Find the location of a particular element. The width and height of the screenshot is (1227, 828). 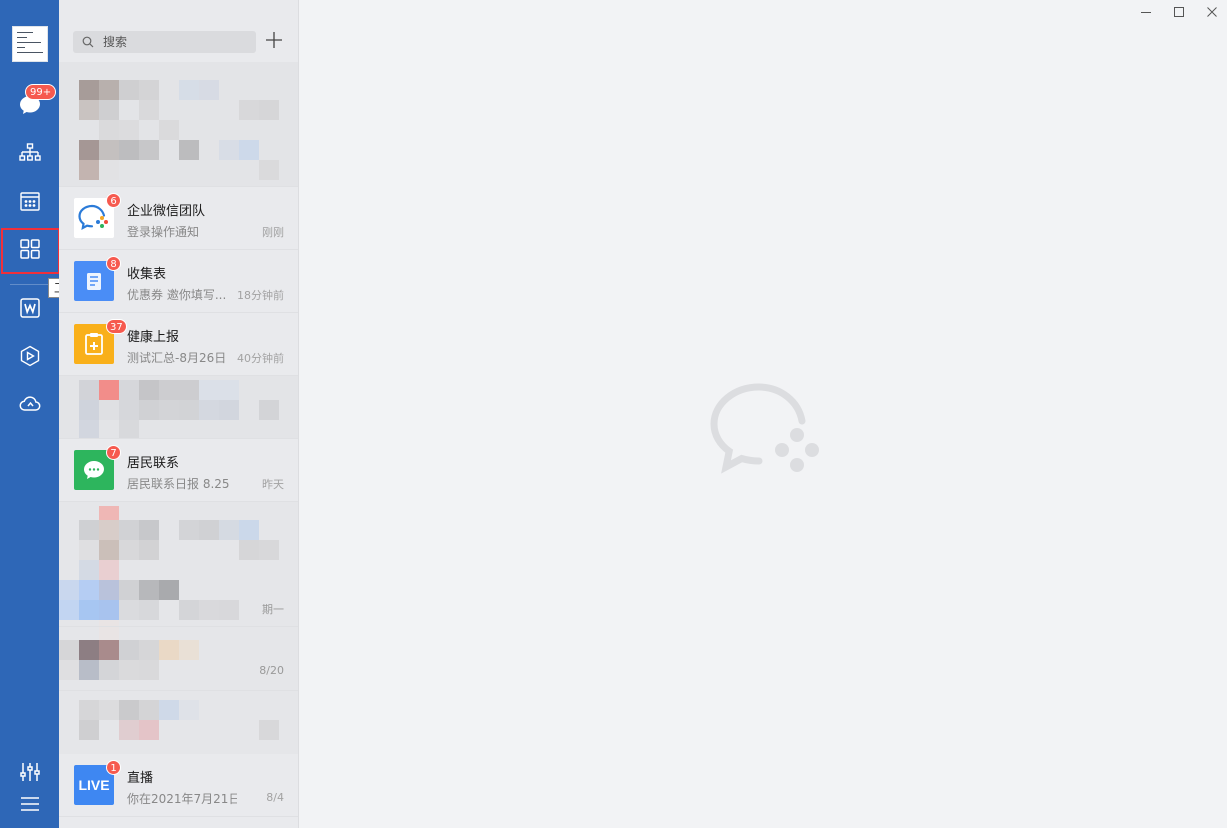

nav-drive is located at coordinates (29, 358).